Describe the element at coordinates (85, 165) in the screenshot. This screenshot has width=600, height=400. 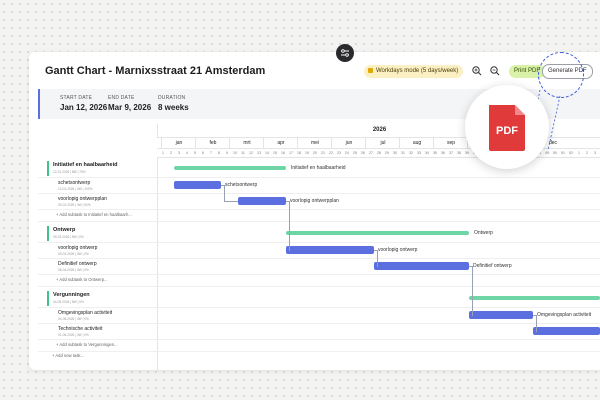
I see `phase-name: Initiatief en haalbaarheid` at that location.